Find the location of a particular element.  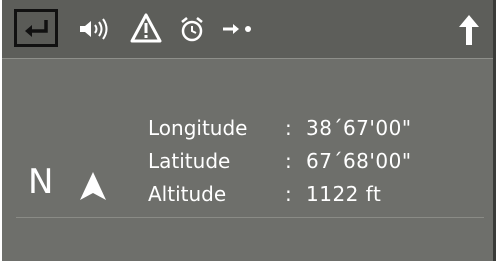

latitude-value: 67´68'00" is located at coordinates (359, 161).